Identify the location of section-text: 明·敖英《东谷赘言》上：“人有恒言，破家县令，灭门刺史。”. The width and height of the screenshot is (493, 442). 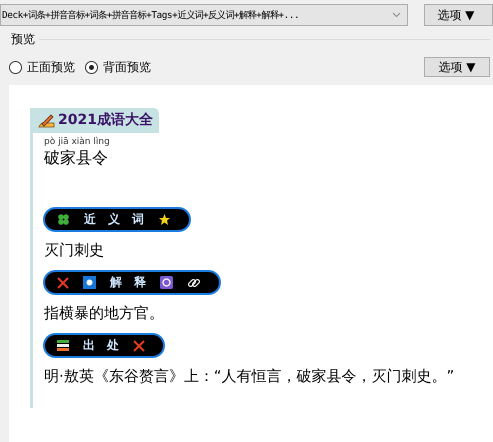
(249, 376).